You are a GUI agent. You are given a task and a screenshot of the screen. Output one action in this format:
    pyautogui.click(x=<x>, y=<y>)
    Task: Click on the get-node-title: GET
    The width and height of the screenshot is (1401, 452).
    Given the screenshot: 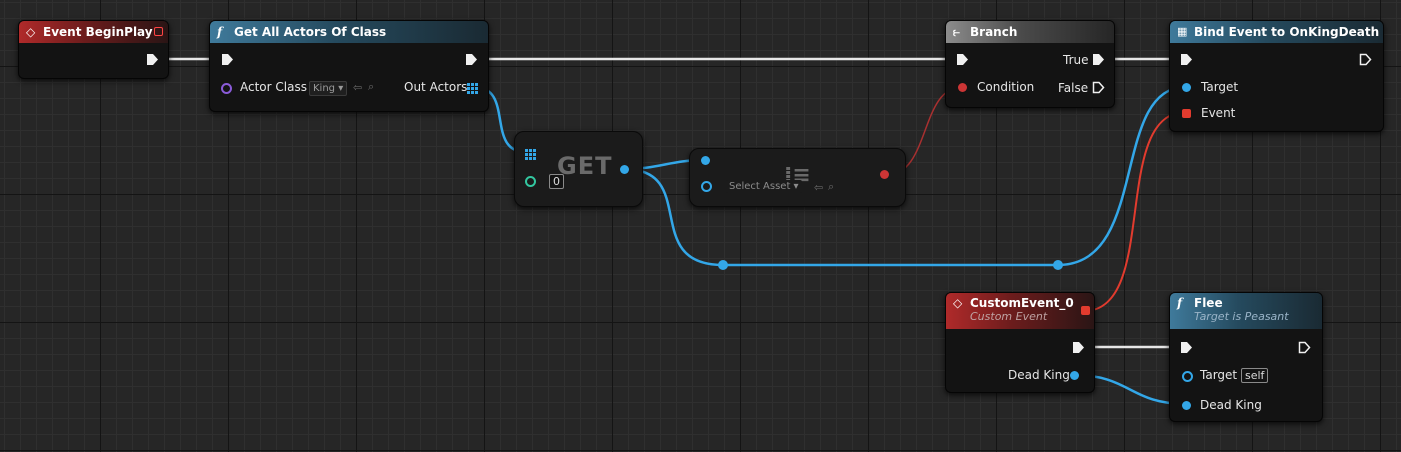 What is the action you would take?
    pyautogui.click(x=585, y=166)
    